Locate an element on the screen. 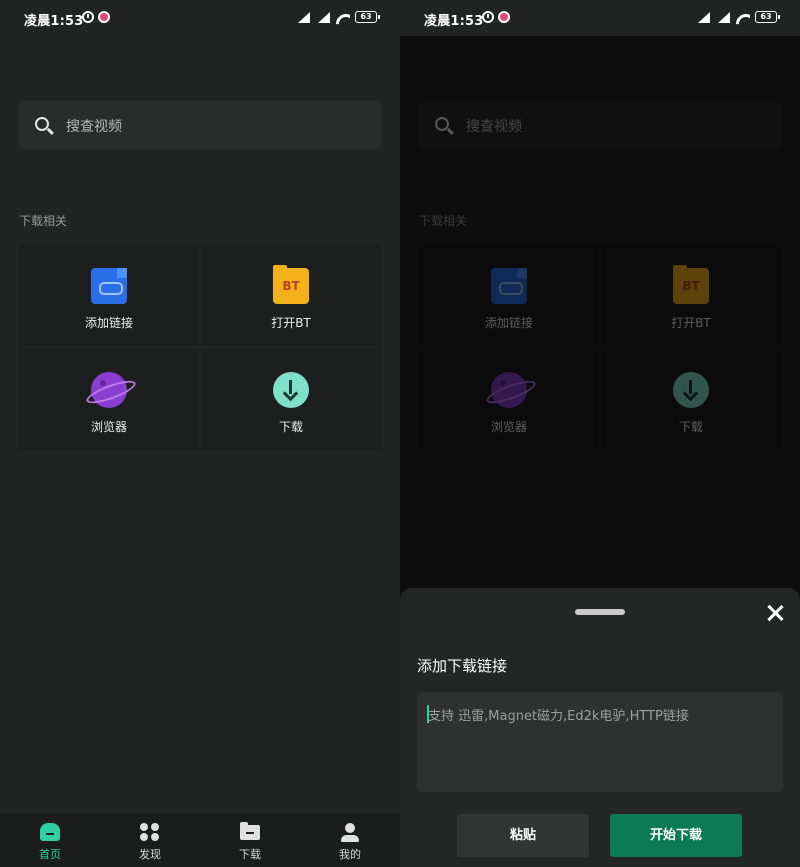  grid-item-open-bt: BT 打开BT is located at coordinates (291, 295).